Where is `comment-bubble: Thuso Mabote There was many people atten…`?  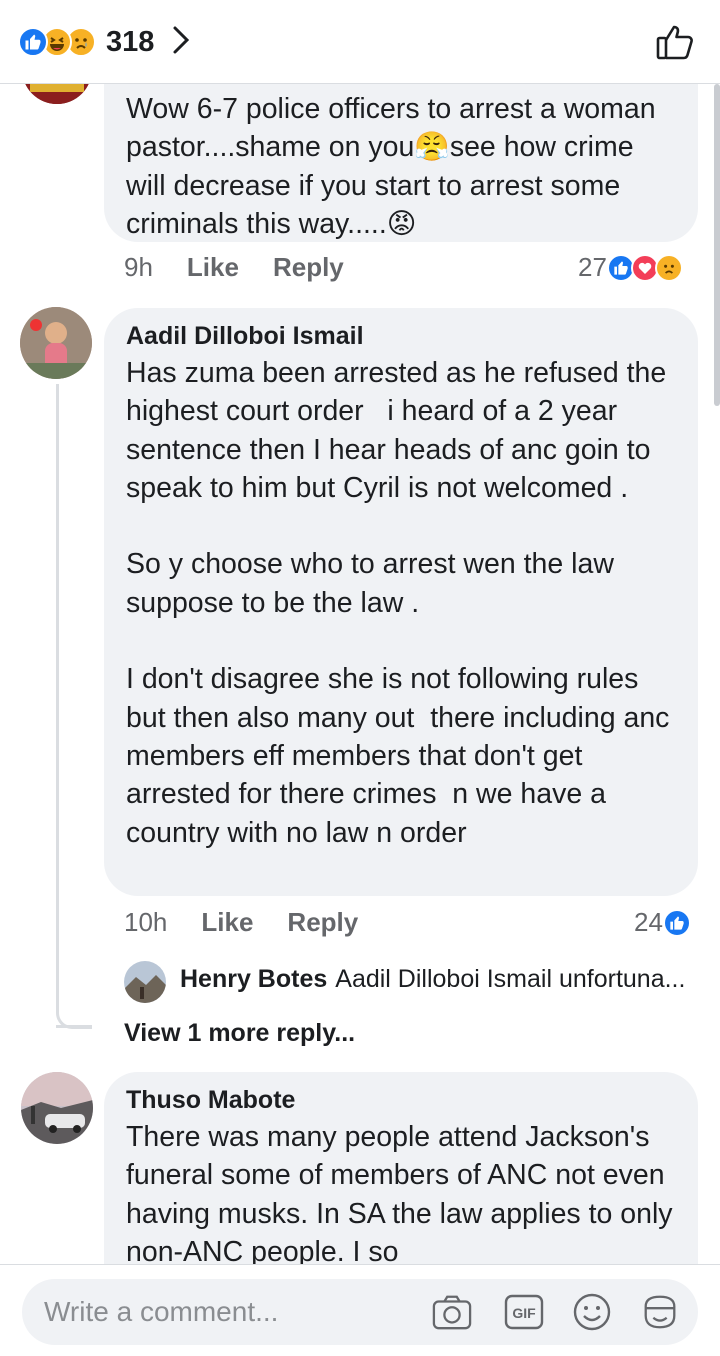
comment-bubble: Thuso Mabote There was many people atten… is located at coordinates (401, 1168).